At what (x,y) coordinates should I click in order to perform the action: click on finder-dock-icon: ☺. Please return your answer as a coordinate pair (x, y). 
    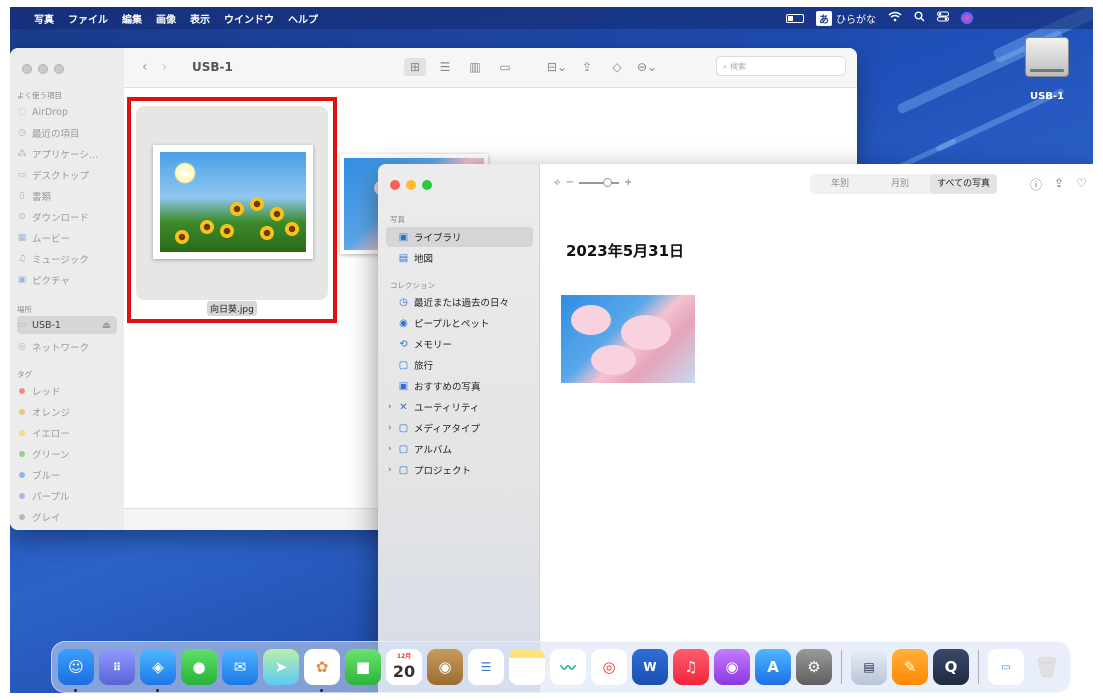
    Looking at the image, I should click on (76, 670).